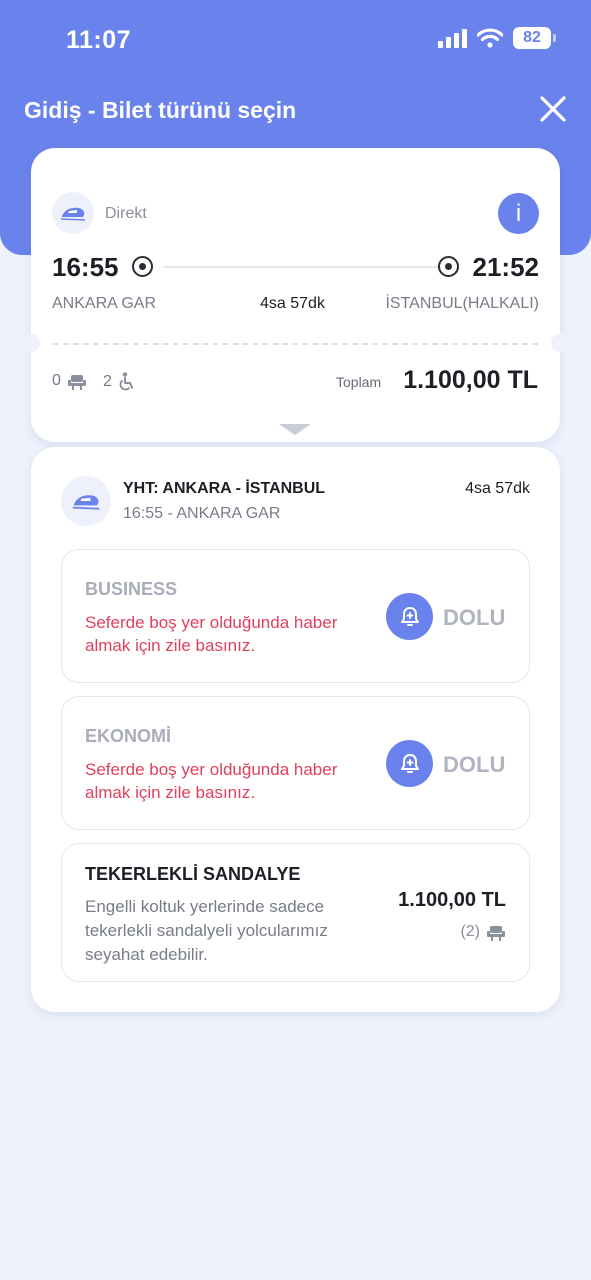 The width and height of the screenshot is (591, 1280). What do you see at coordinates (452, 38) in the screenshot?
I see `signal-icon` at bounding box center [452, 38].